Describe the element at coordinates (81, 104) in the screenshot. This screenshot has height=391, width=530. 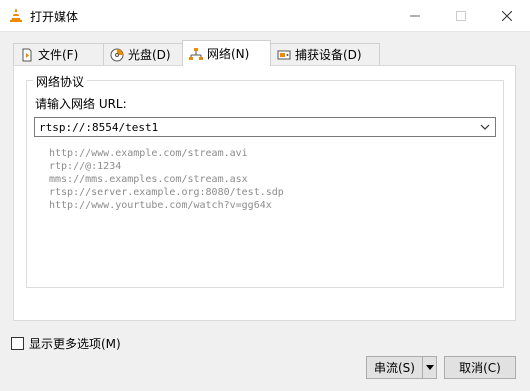
I see `url-label: 请输入网络 URL:` at that location.